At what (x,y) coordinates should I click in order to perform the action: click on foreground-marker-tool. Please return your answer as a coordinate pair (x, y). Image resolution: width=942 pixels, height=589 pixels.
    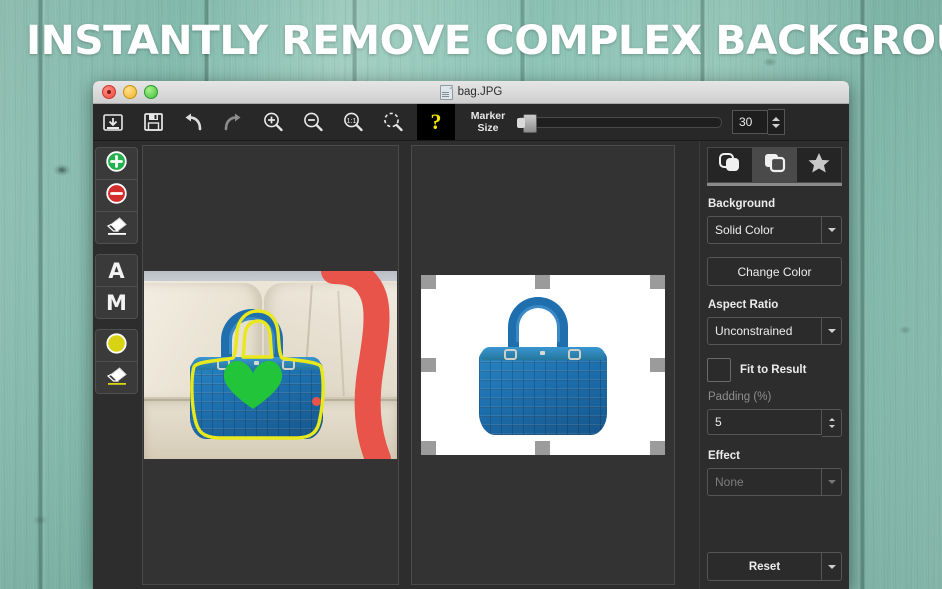
    Looking at the image, I should click on (116, 164).